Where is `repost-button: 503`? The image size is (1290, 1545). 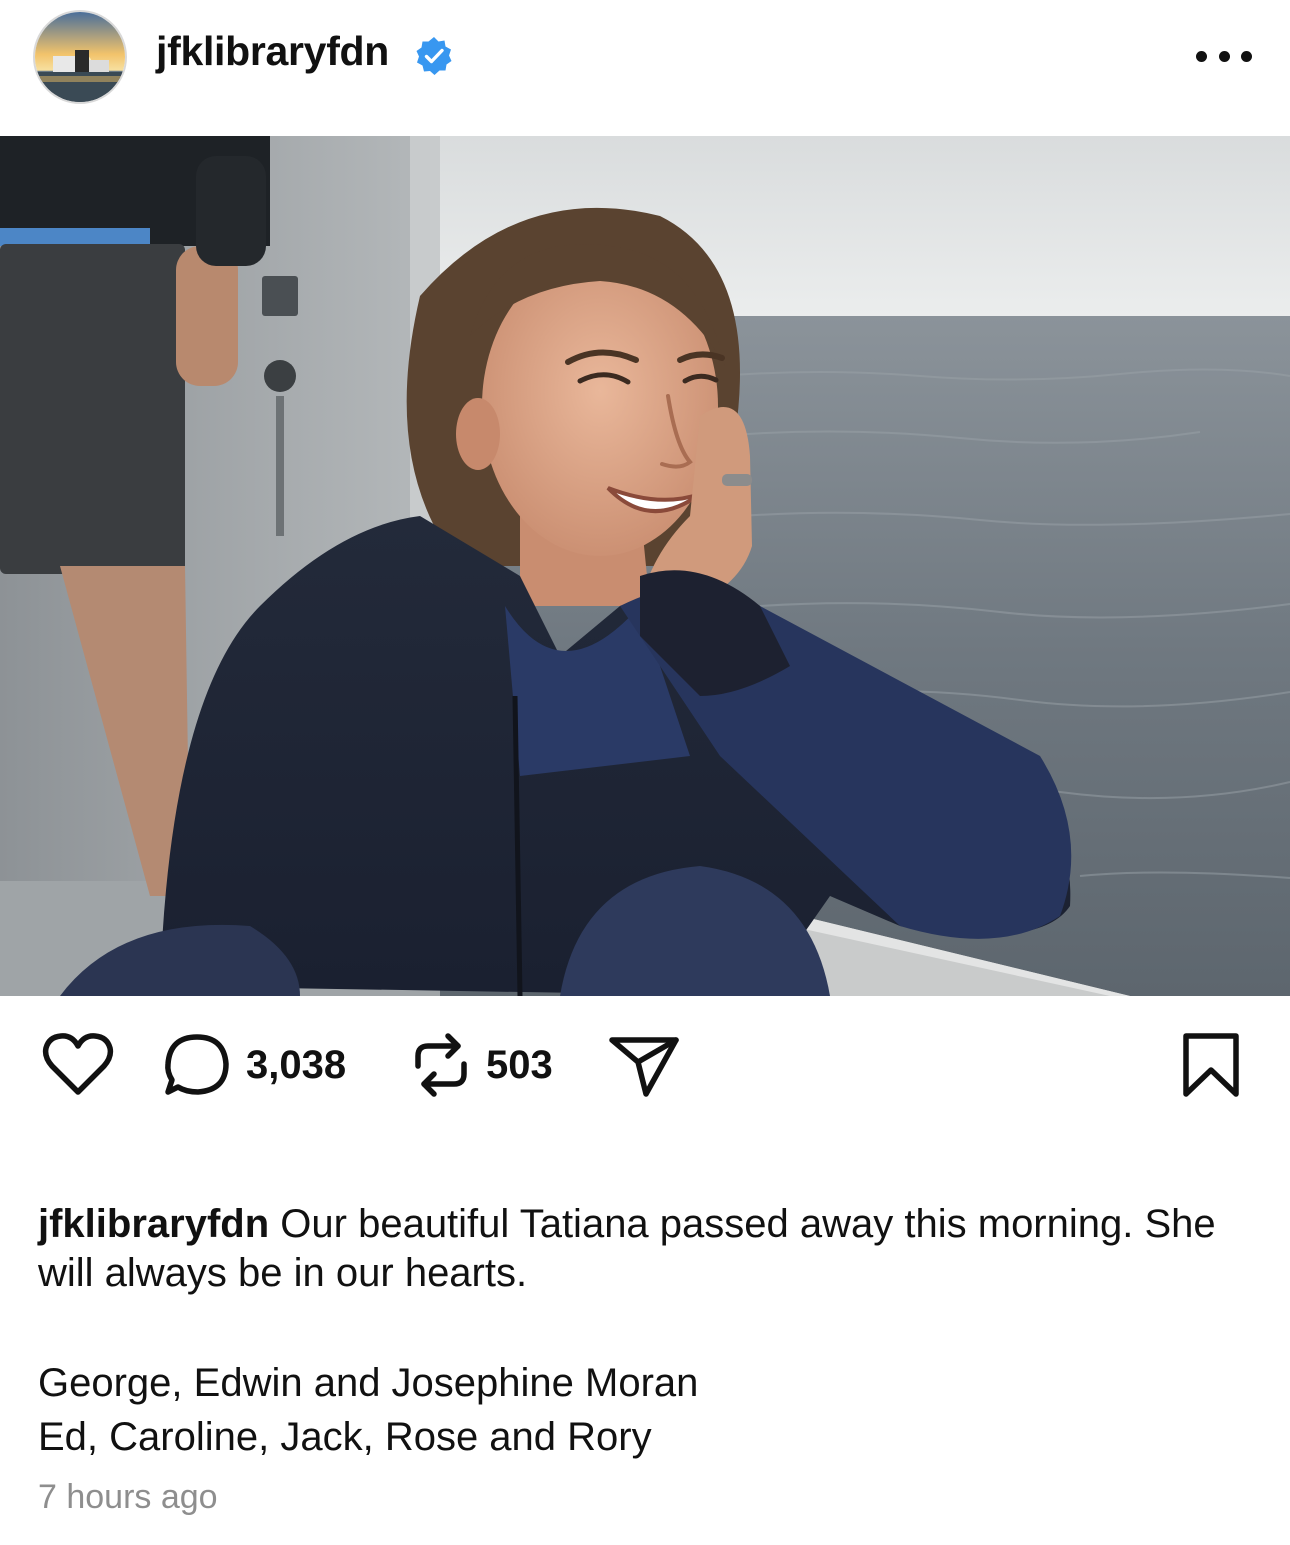
repost-button: 503 is located at coordinates (481, 1065).